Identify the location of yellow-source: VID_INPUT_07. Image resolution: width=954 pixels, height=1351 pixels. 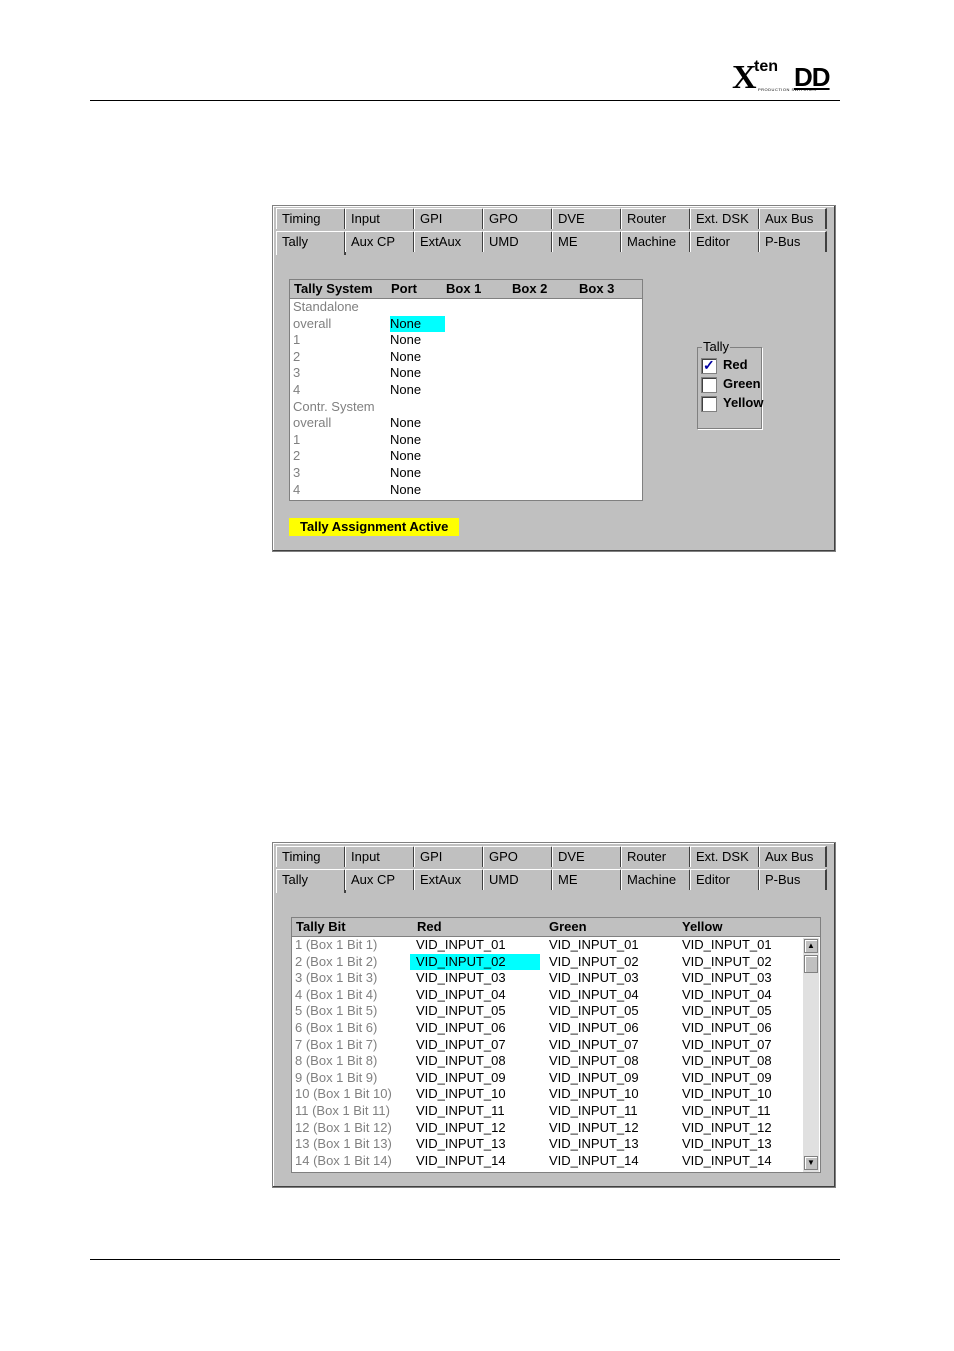
(727, 1045).